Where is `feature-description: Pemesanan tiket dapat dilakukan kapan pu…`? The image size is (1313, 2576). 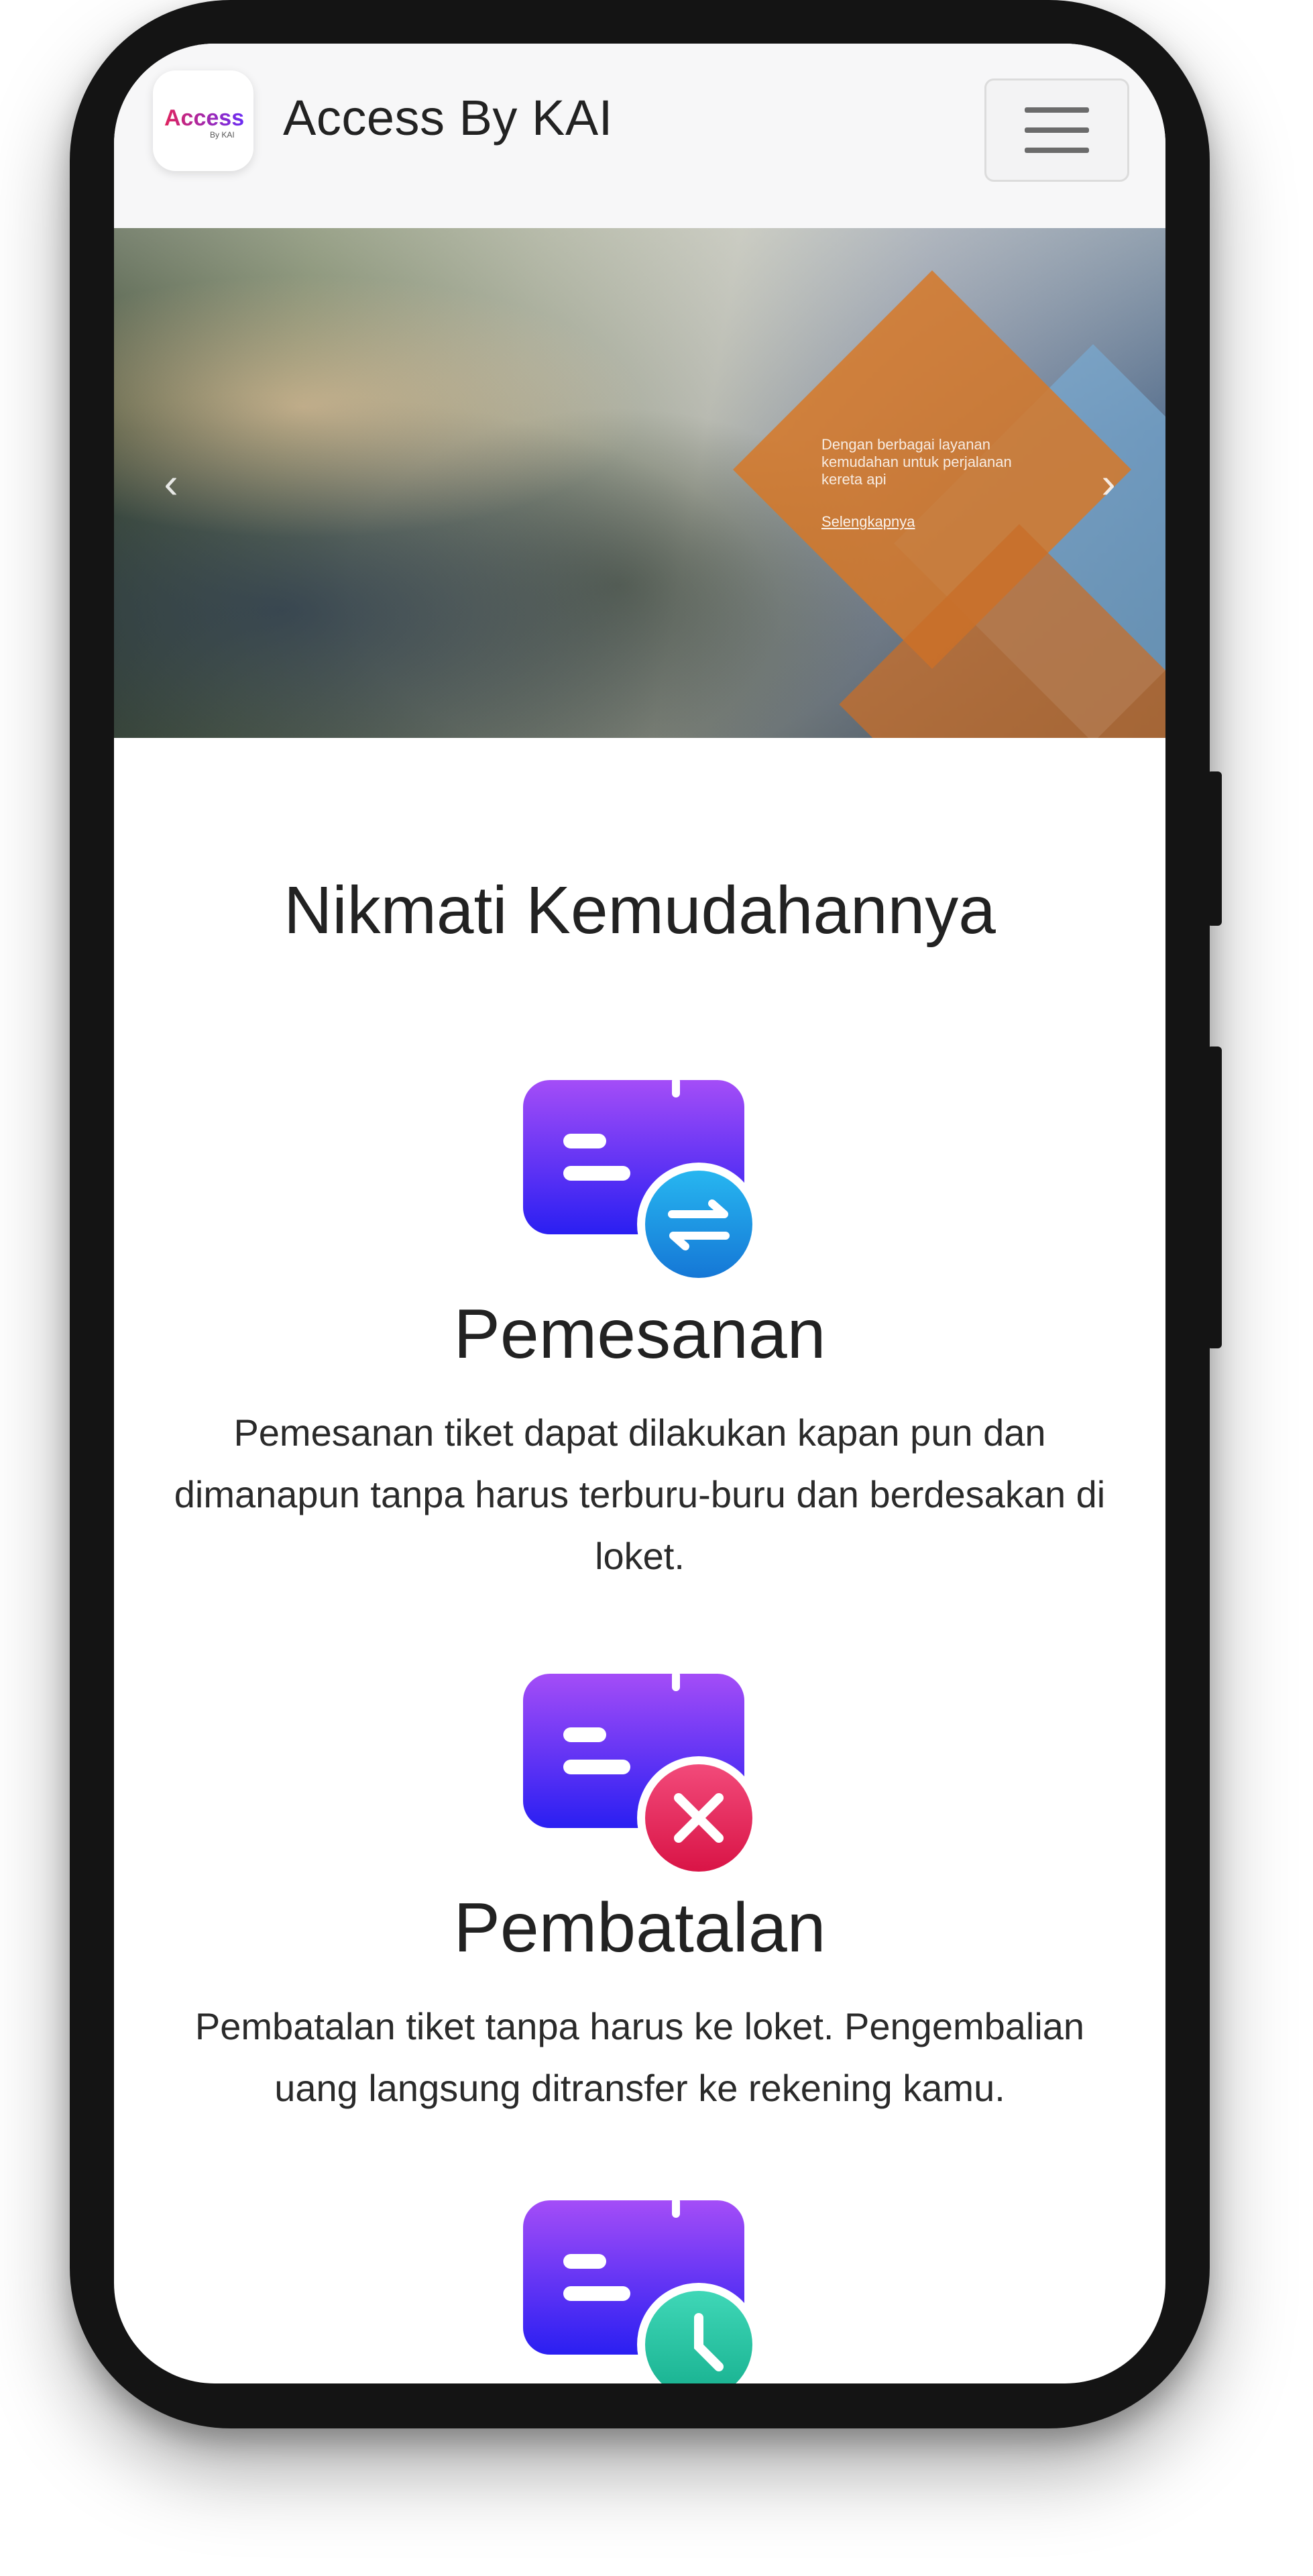
feature-description: Pemesanan tiket dapat dilakukan kapan pu… is located at coordinates (640, 1494).